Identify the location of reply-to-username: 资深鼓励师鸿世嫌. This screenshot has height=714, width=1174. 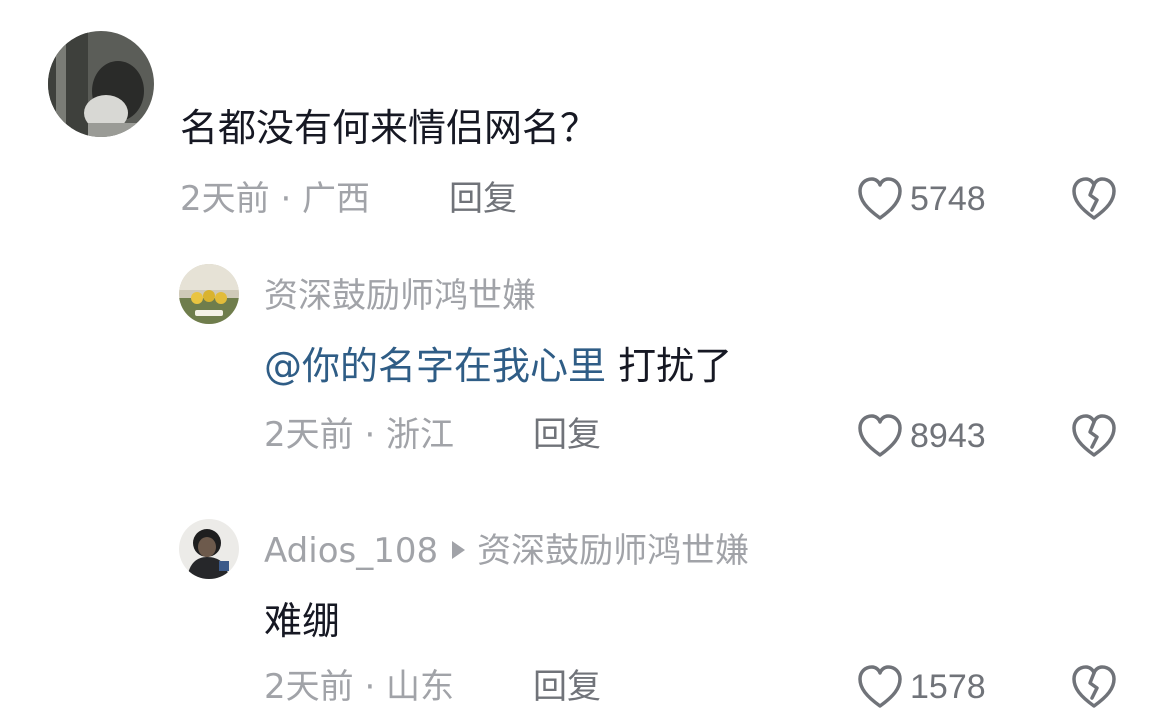
(613, 551).